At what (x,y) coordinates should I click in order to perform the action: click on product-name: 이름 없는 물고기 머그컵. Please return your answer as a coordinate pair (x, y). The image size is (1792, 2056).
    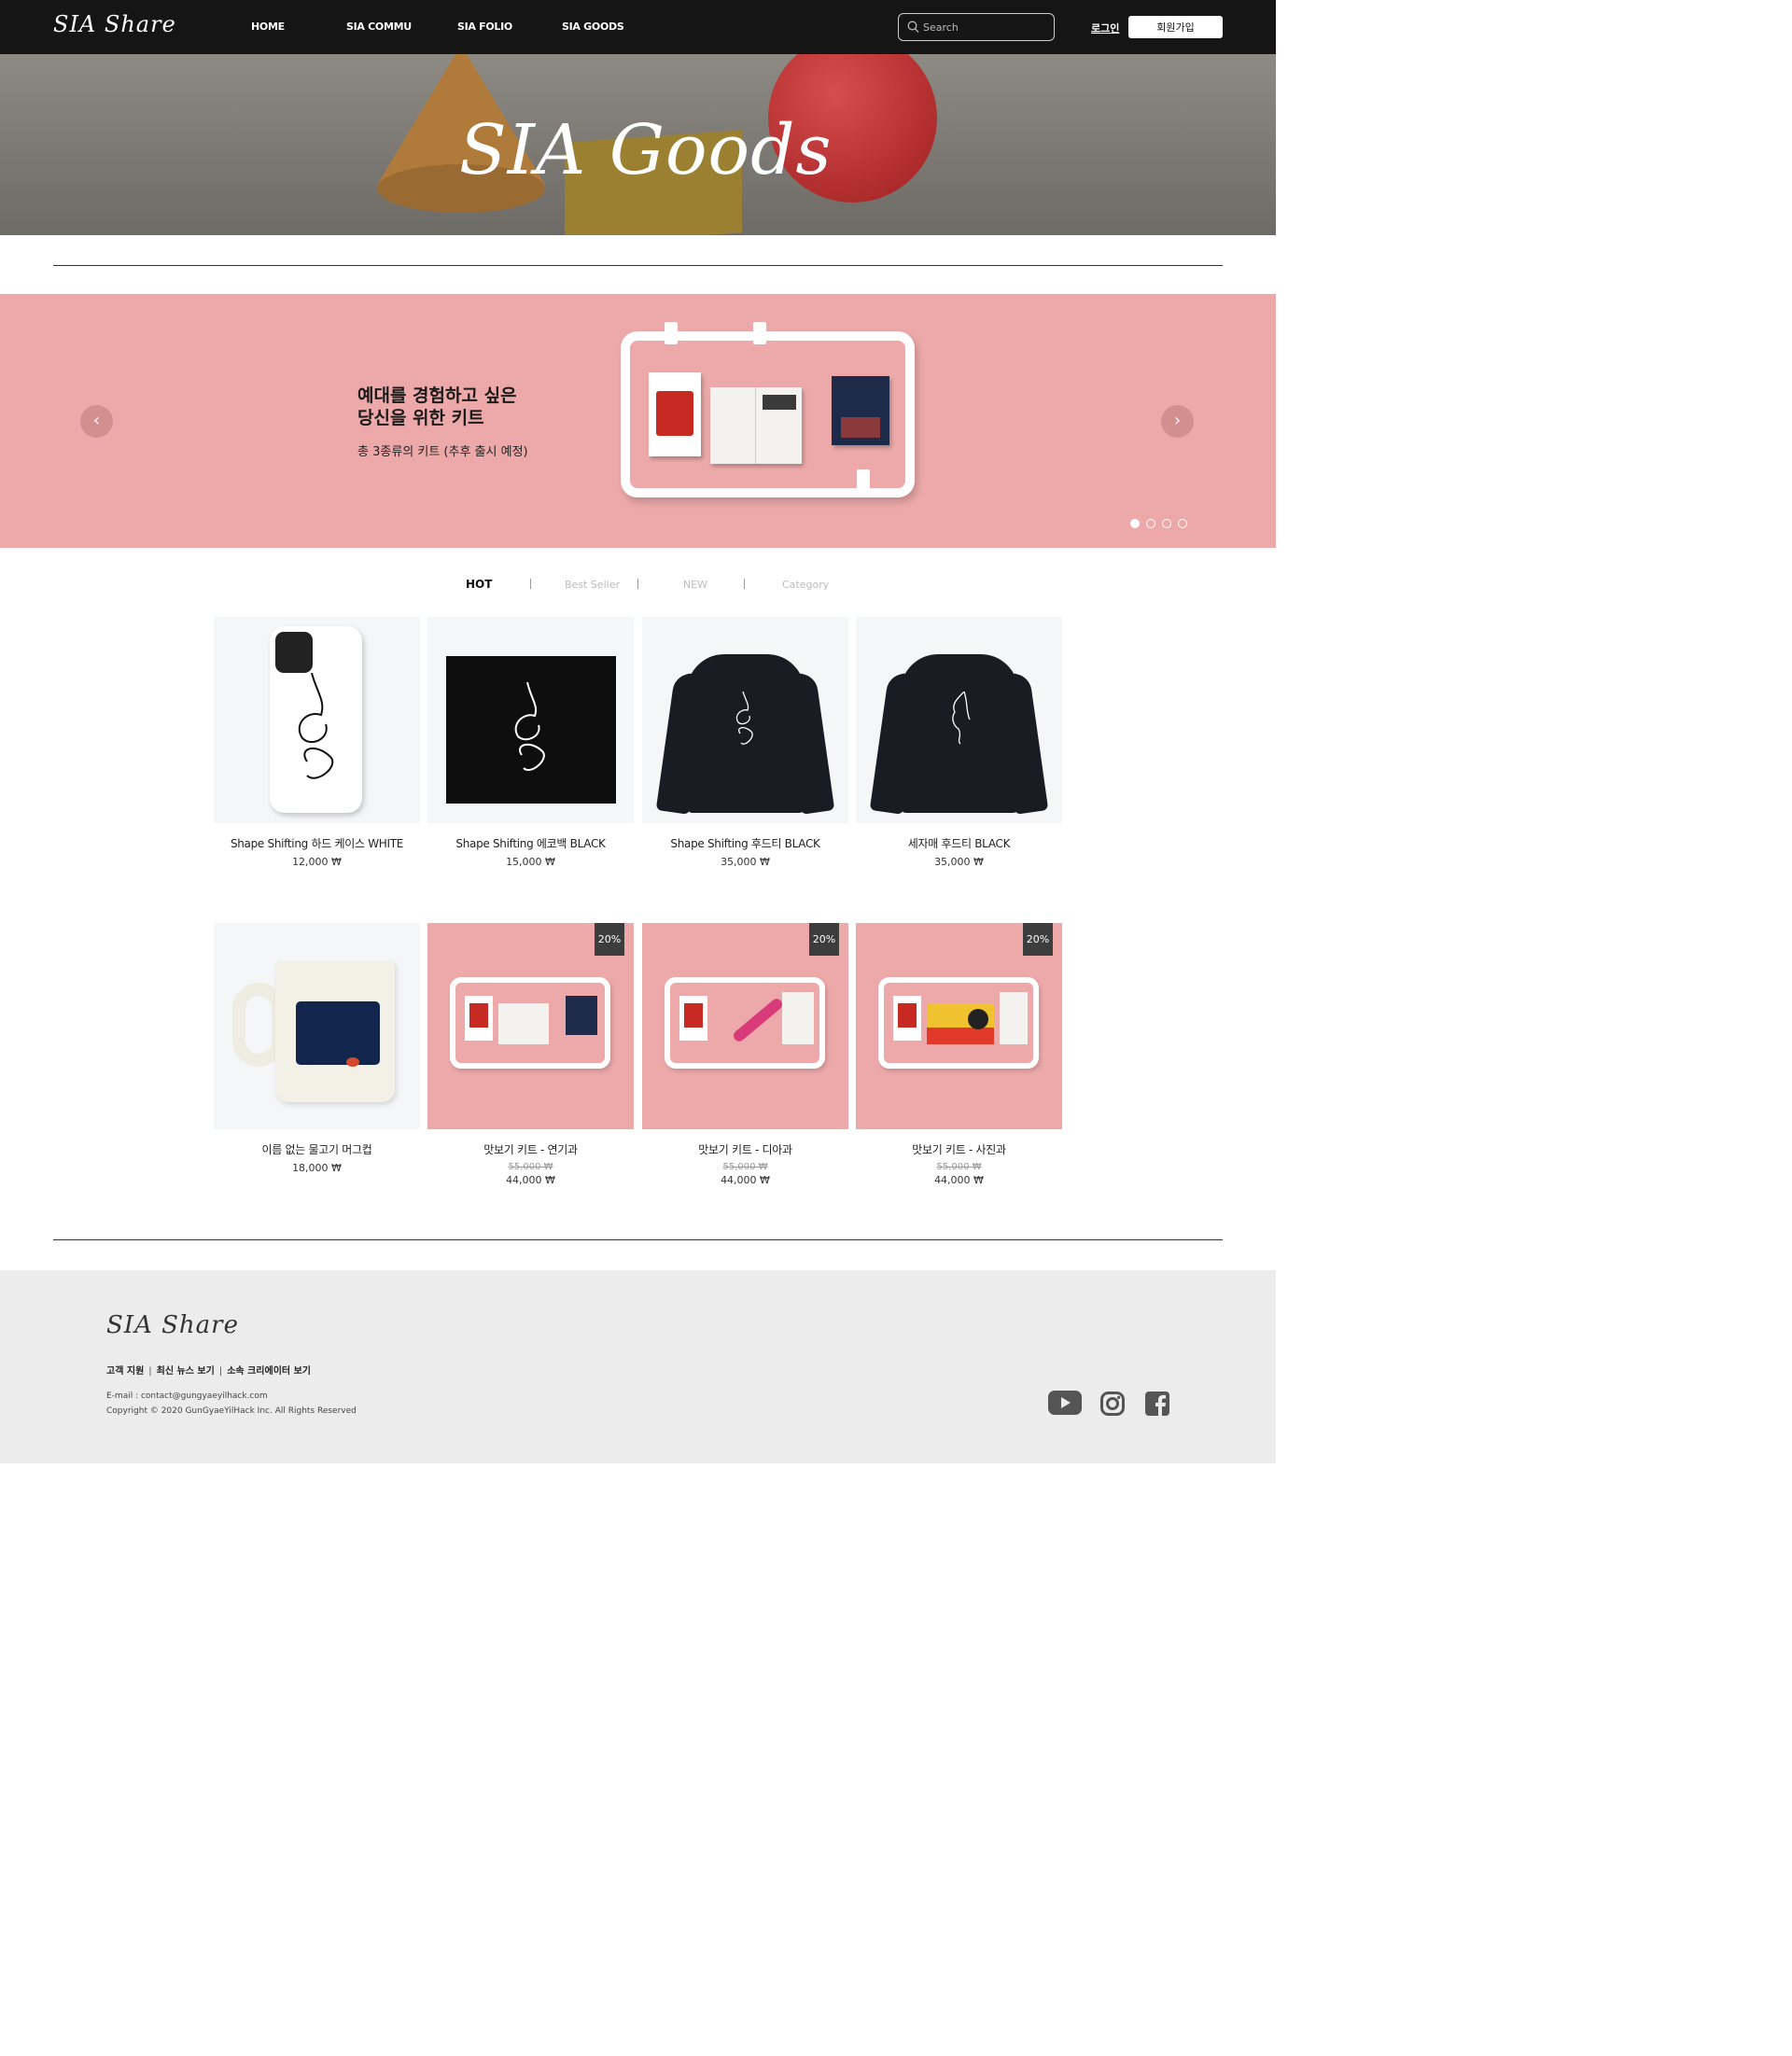
    Looking at the image, I should click on (317, 1149).